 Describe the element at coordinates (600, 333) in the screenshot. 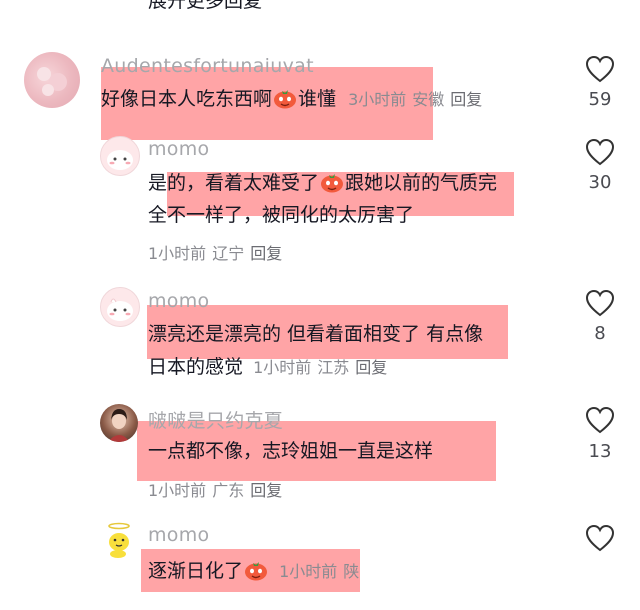

I see `like-count: 8` at that location.